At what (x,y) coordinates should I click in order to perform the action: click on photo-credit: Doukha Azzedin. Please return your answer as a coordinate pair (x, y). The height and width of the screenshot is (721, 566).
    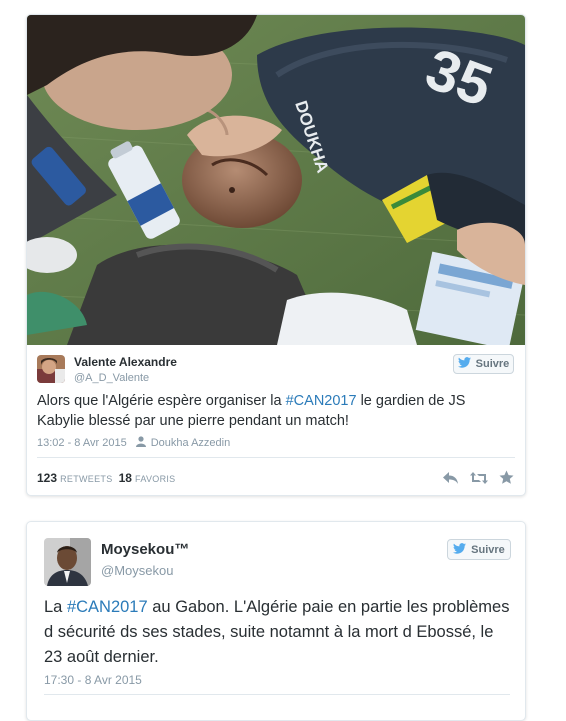
    Looking at the image, I should click on (191, 443).